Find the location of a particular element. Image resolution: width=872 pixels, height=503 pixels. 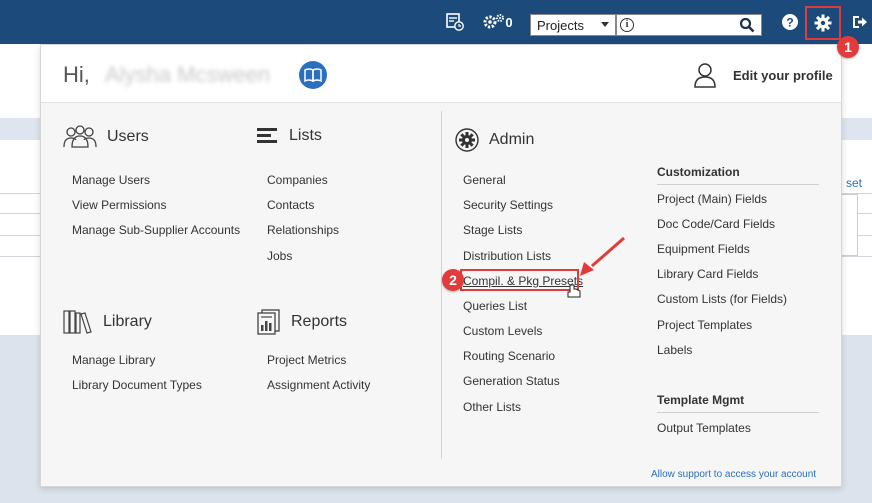

annotation-badge-2: 2 is located at coordinates (453, 280).